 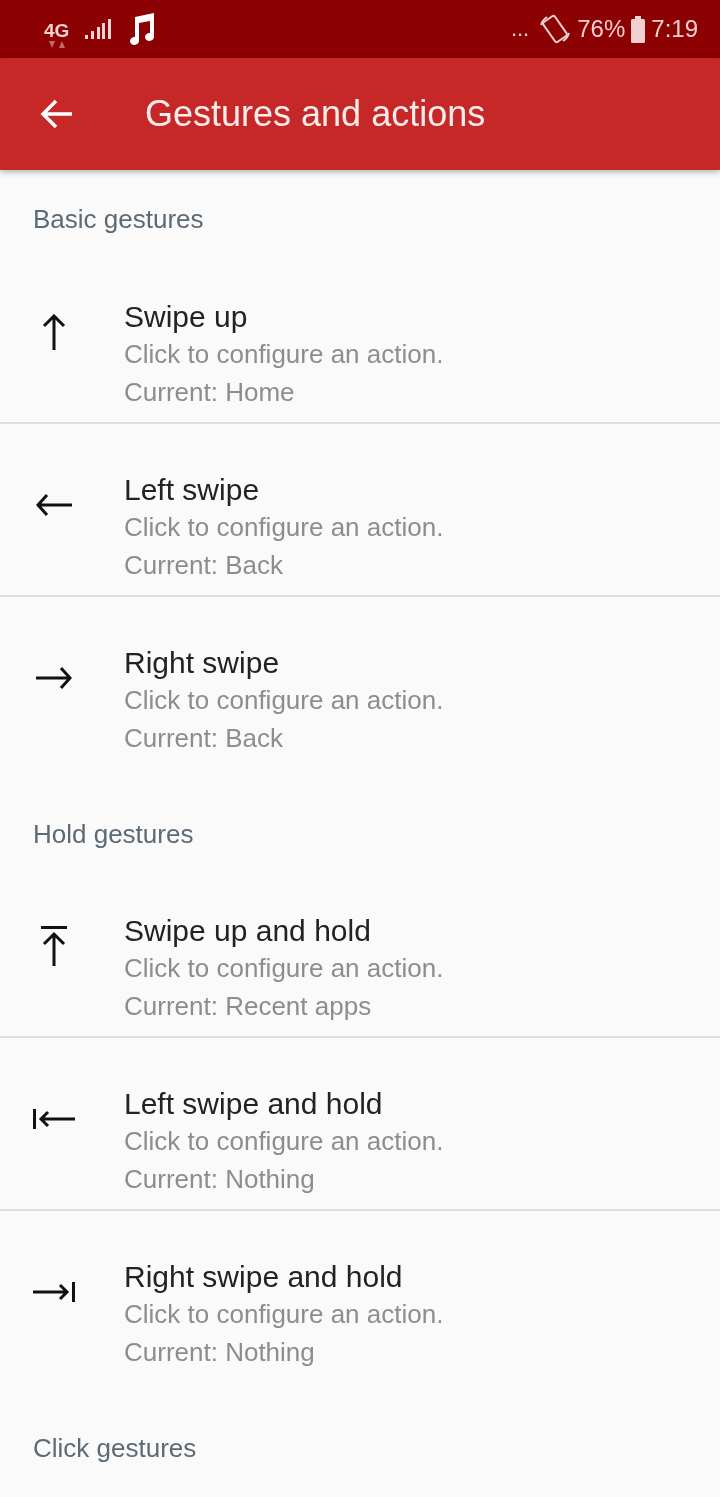 I want to click on gesture-title: Swipe up, so click(x=186, y=317).